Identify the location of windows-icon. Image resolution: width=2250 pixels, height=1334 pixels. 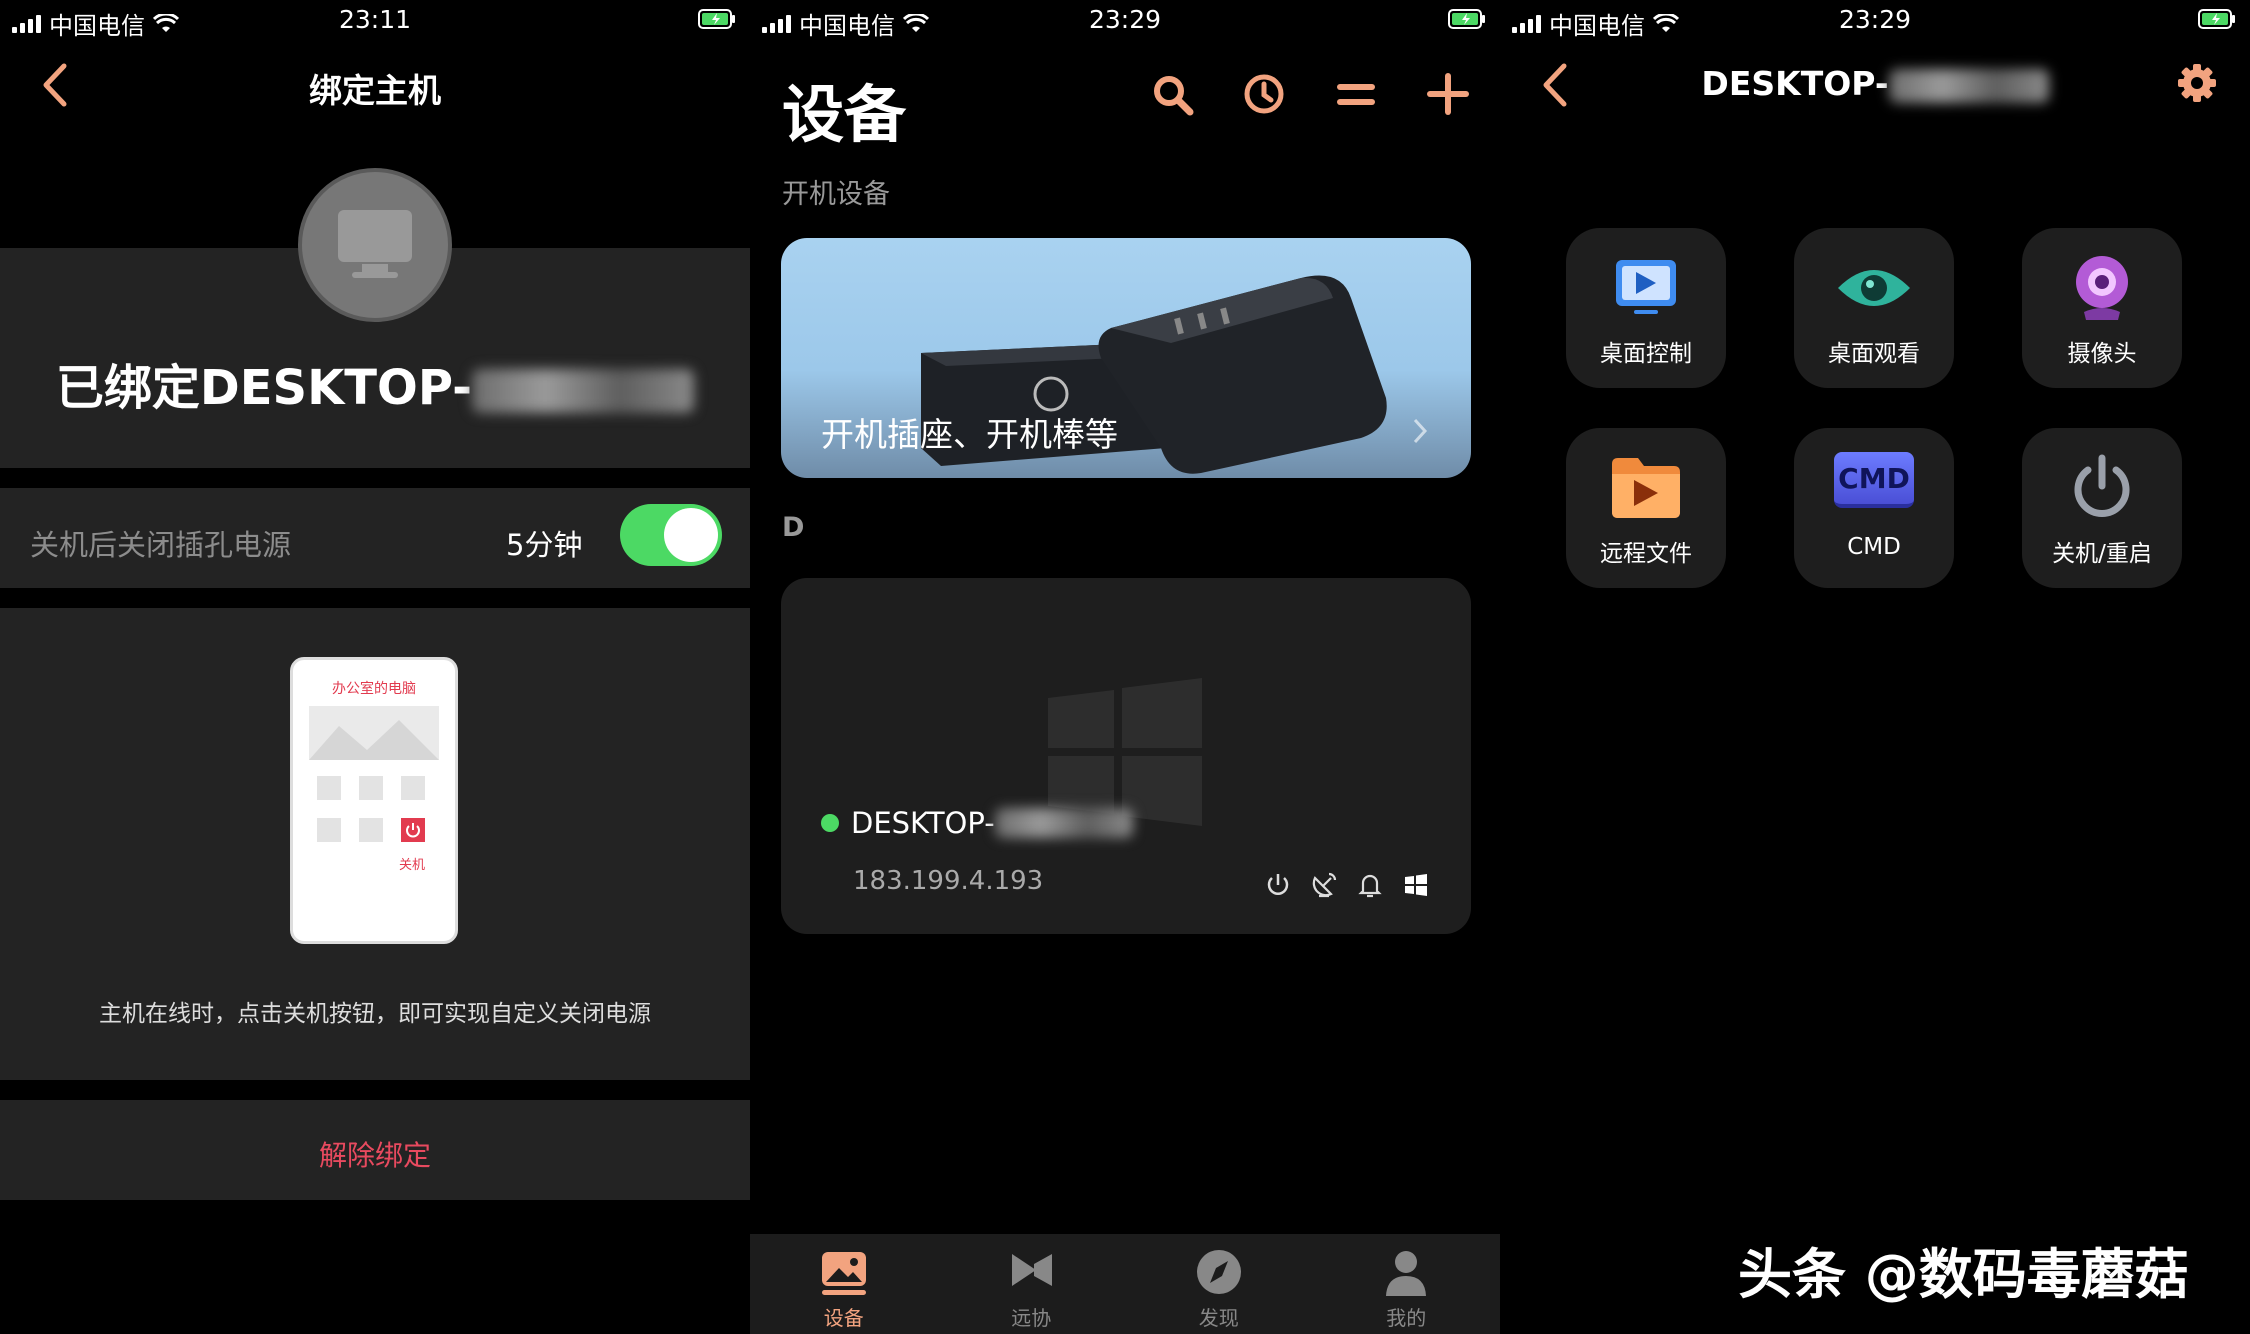
(1416, 885).